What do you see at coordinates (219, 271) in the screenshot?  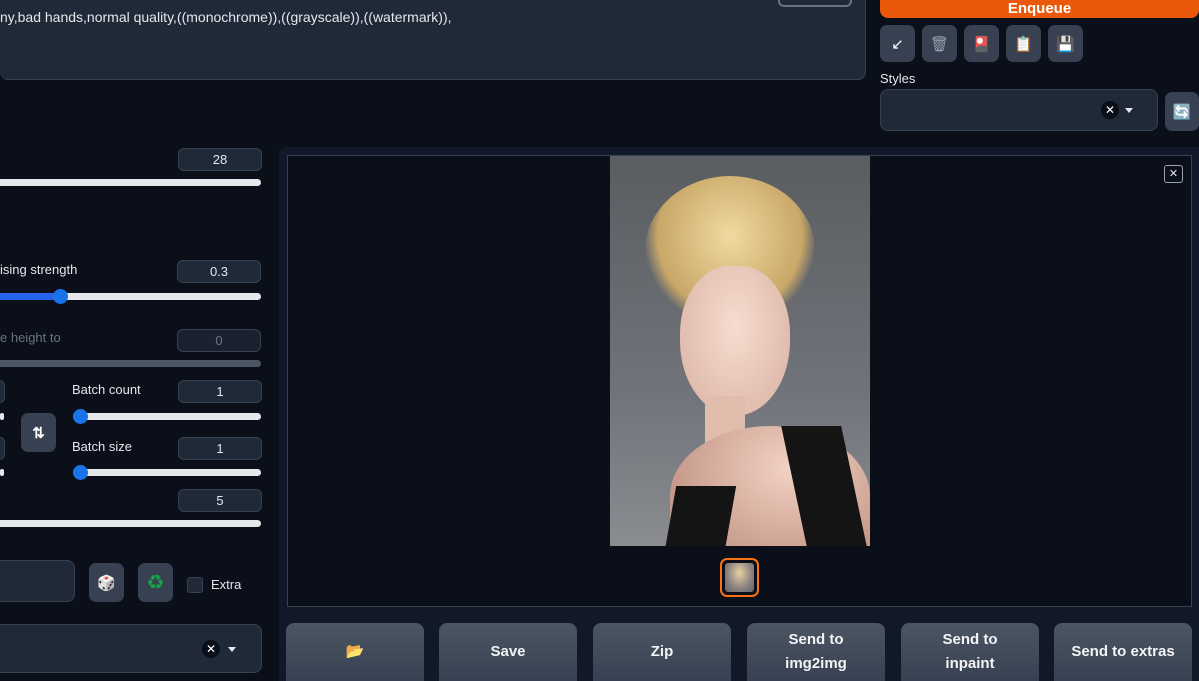 I see `denoising-strength-input: 0.3` at bounding box center [219, 271].